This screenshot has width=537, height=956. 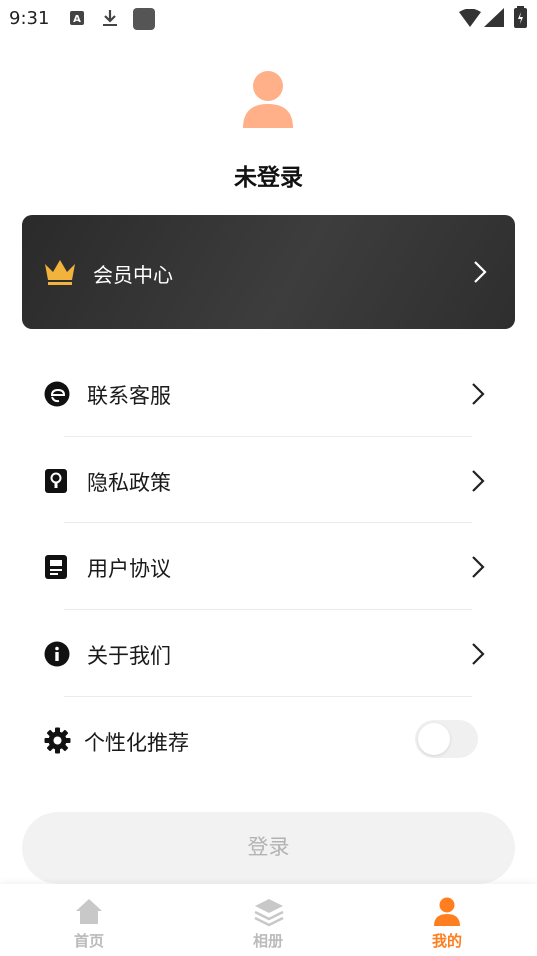 I want to click on user-avatar-icon, so click(x=268, y=100).